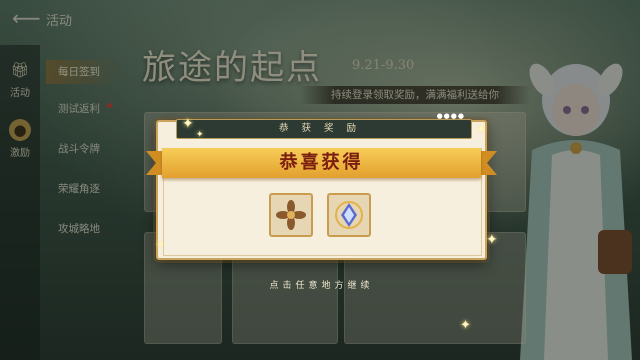 This screenshot has height=360, width=640. I want to click on modal-topbar: 恭获奖励, so click(324, 129).